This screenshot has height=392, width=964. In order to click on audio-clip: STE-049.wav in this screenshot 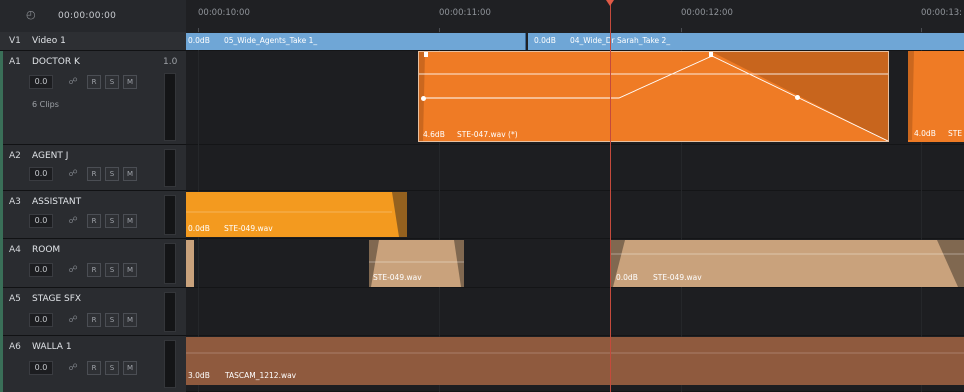, I will do `click(416, 263)`.